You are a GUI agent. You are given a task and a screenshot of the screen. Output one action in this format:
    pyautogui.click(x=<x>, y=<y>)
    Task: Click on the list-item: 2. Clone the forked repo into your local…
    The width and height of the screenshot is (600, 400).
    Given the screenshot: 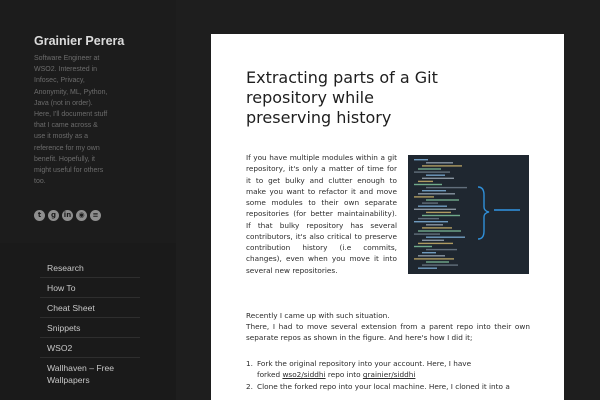 What is the action you would take?
    pyautogui.click(x=391, y=386)
    